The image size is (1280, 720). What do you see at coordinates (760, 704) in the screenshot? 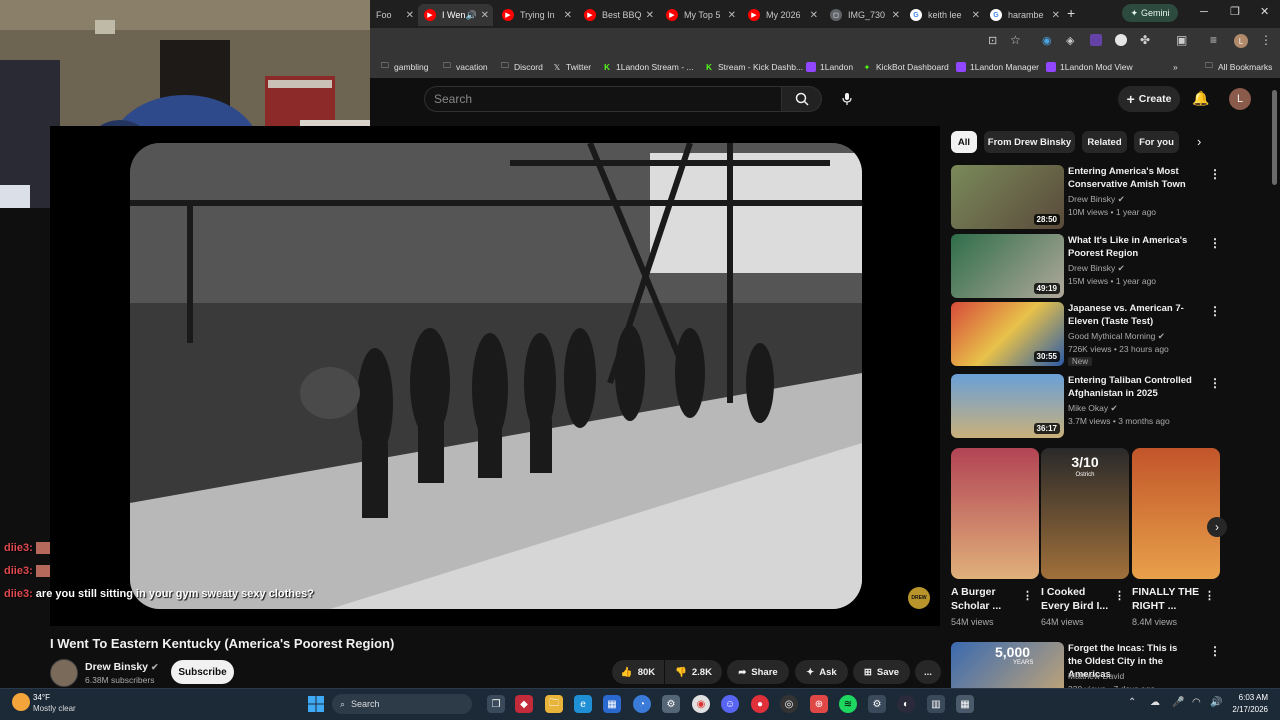
I see `app-icon: ●` at bounding box center [760, 704].